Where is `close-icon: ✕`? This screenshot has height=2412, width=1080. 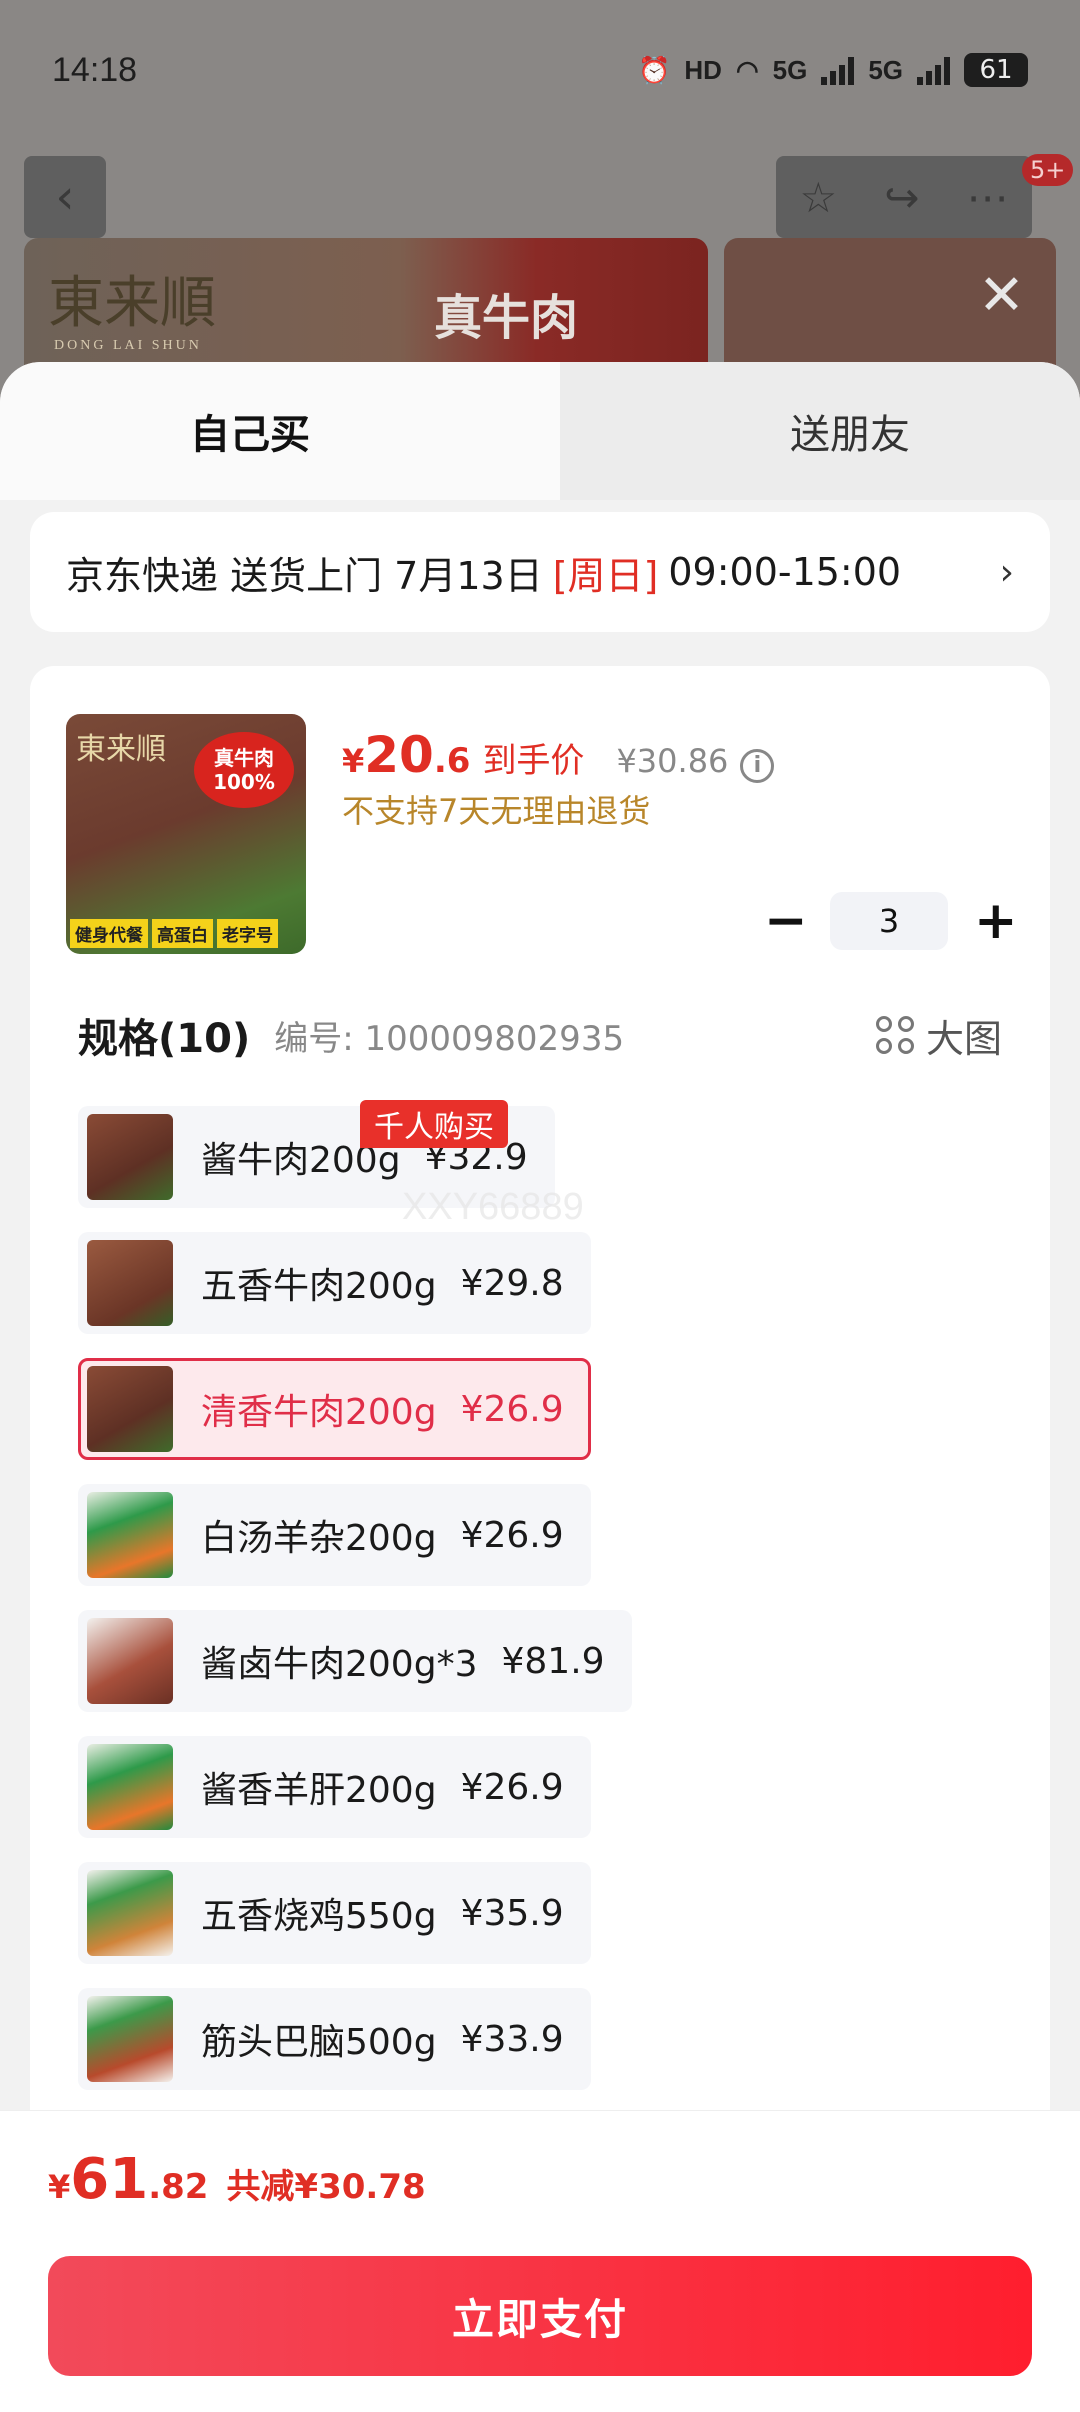
close-icon: ✕ is located at coordinates (1001, 296).